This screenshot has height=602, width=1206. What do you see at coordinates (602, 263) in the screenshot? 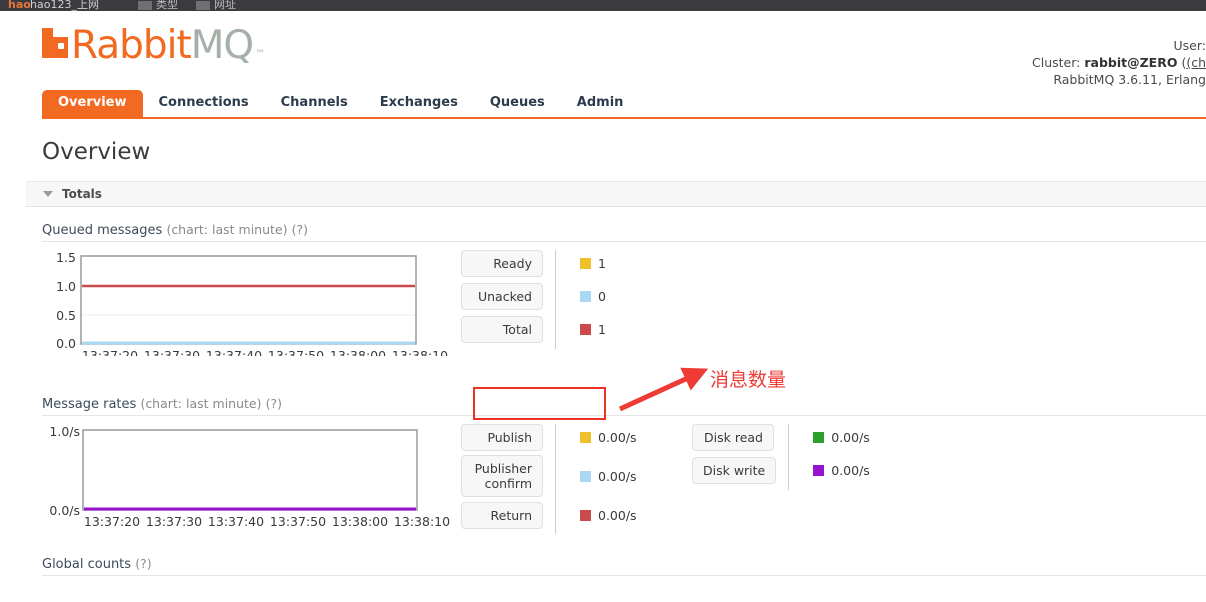
I see `legend-value-ready-text: 1` at bounding box center [602, 263].